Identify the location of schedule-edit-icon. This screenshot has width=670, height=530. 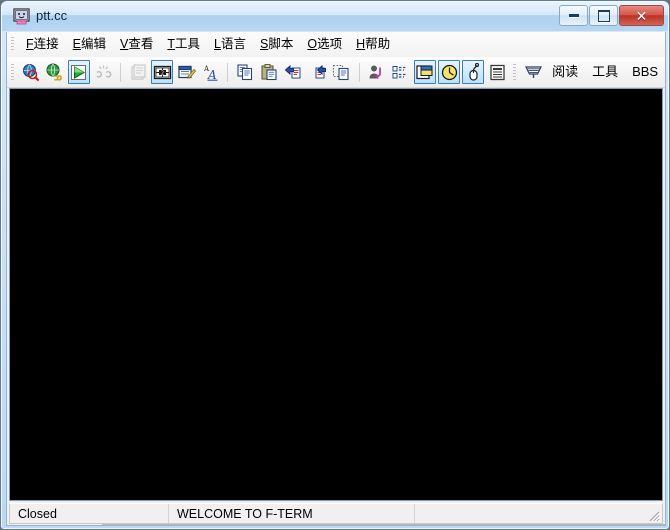
(186, 72).